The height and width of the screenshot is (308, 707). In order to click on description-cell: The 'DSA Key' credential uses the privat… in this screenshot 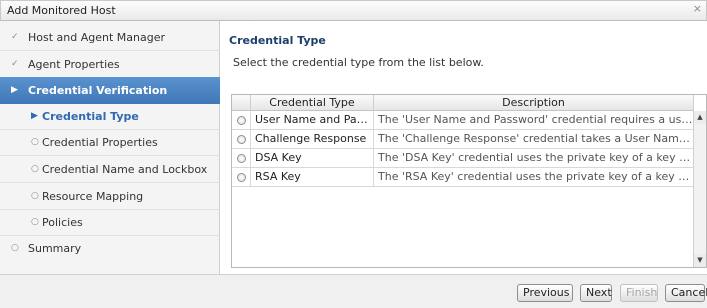, I will do `click(534, 158)`.